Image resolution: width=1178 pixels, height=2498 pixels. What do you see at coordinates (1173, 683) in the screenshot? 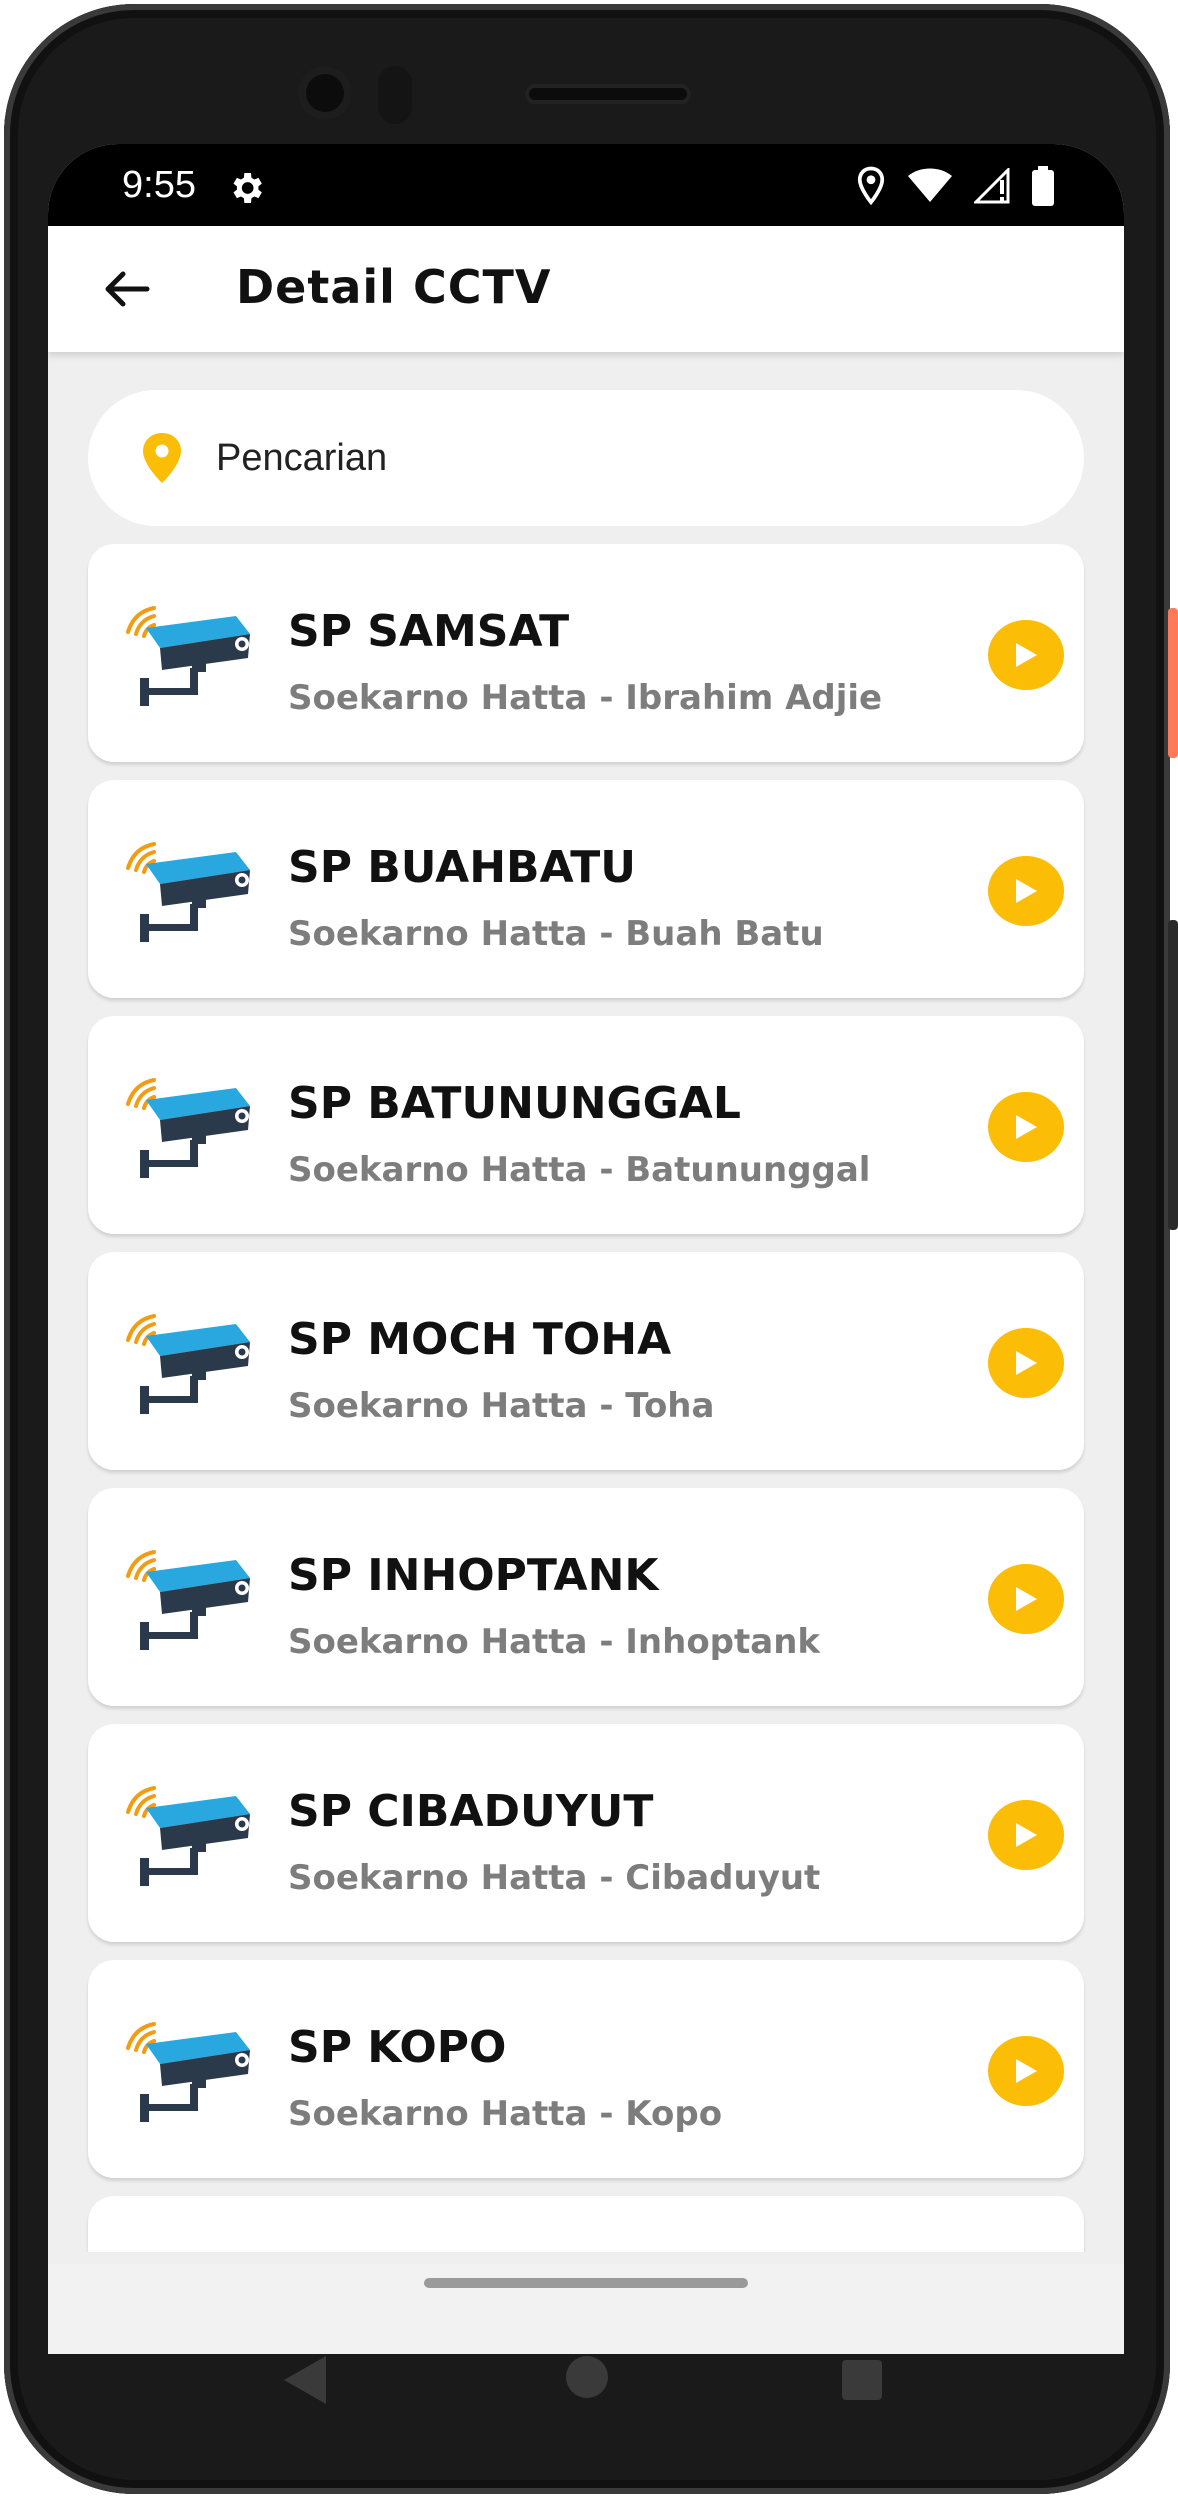
I see `power-button` at bounding box center [1173, 683].